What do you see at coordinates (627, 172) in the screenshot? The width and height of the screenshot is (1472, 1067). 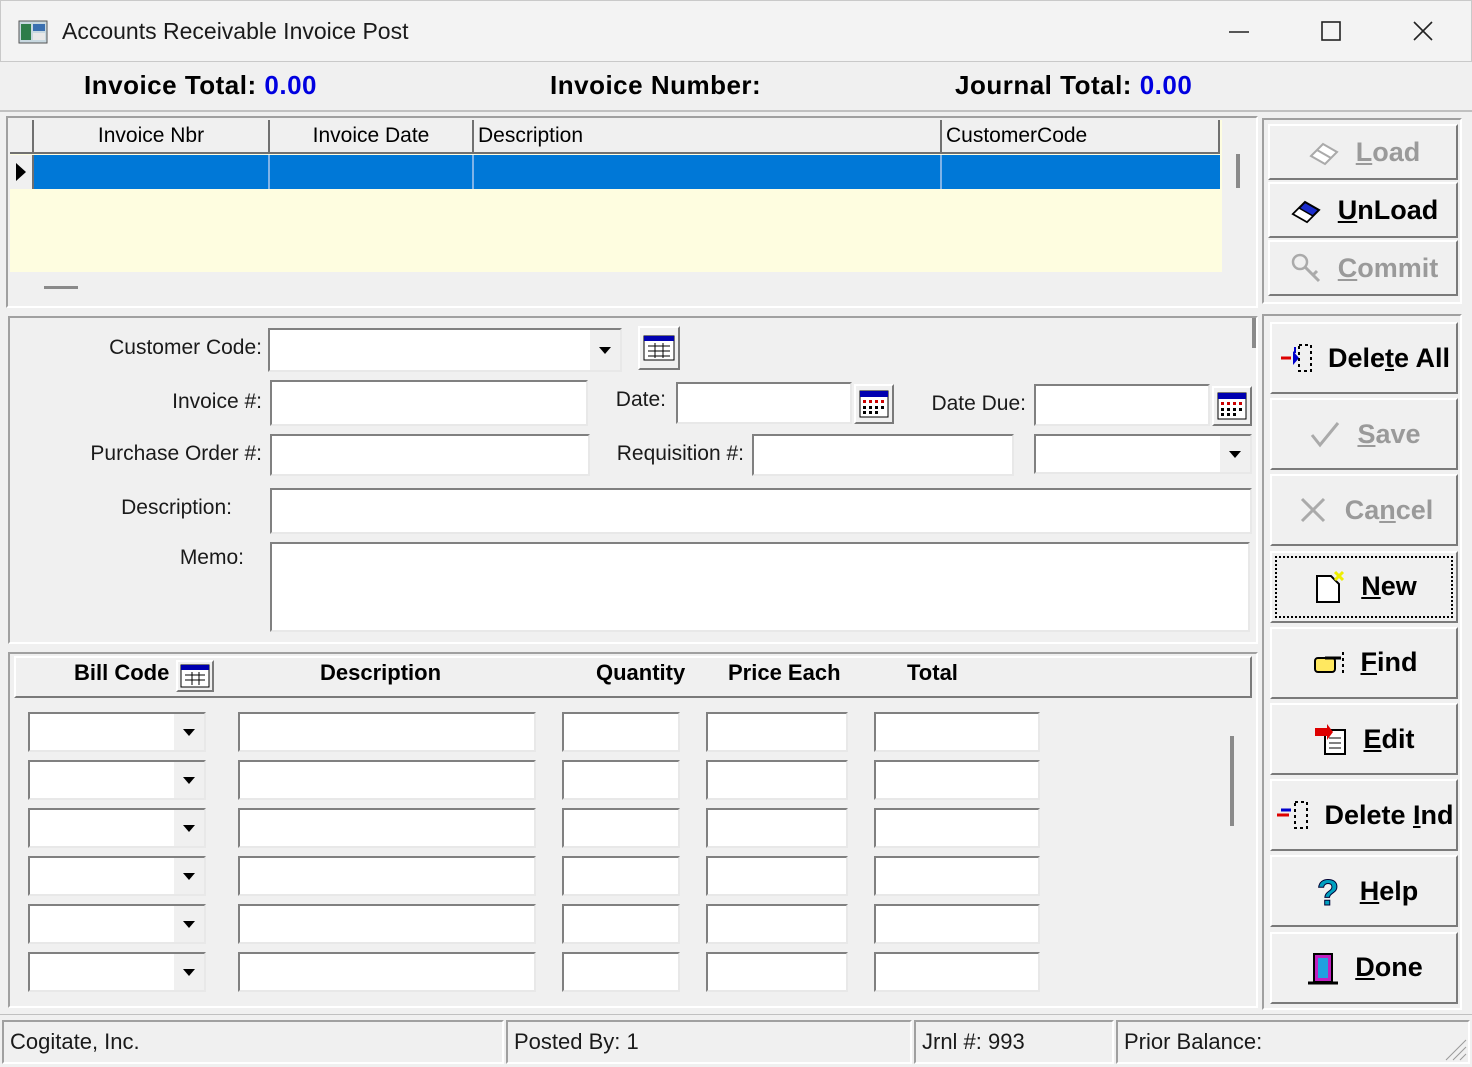 I see `selected-grid-row` at bounding box center [627, 172].